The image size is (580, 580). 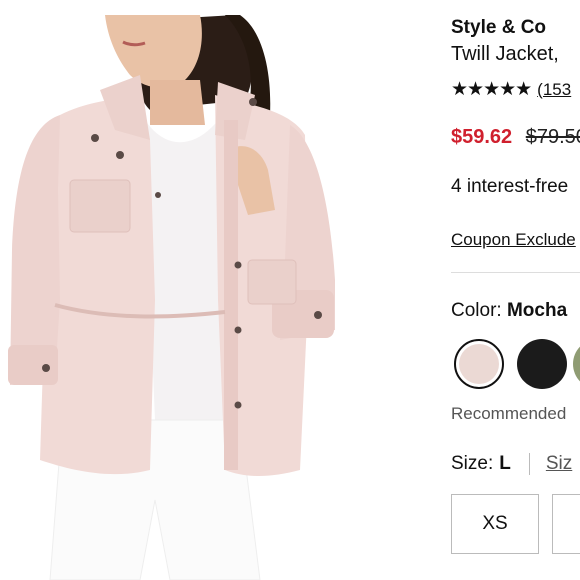 I want to click on selected-color-name: Mocha, so click(x=537, y=310).